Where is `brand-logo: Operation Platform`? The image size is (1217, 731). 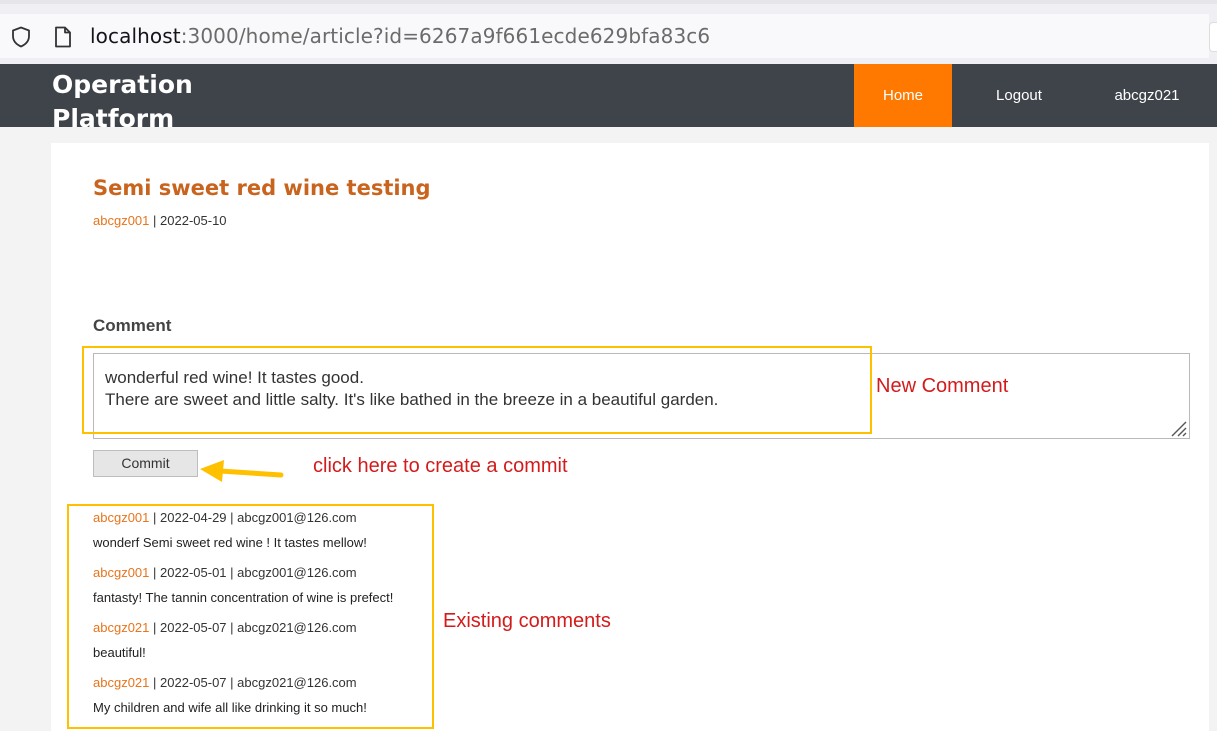 brand-logo: Operation Platform is located at coordinates (142, 97).